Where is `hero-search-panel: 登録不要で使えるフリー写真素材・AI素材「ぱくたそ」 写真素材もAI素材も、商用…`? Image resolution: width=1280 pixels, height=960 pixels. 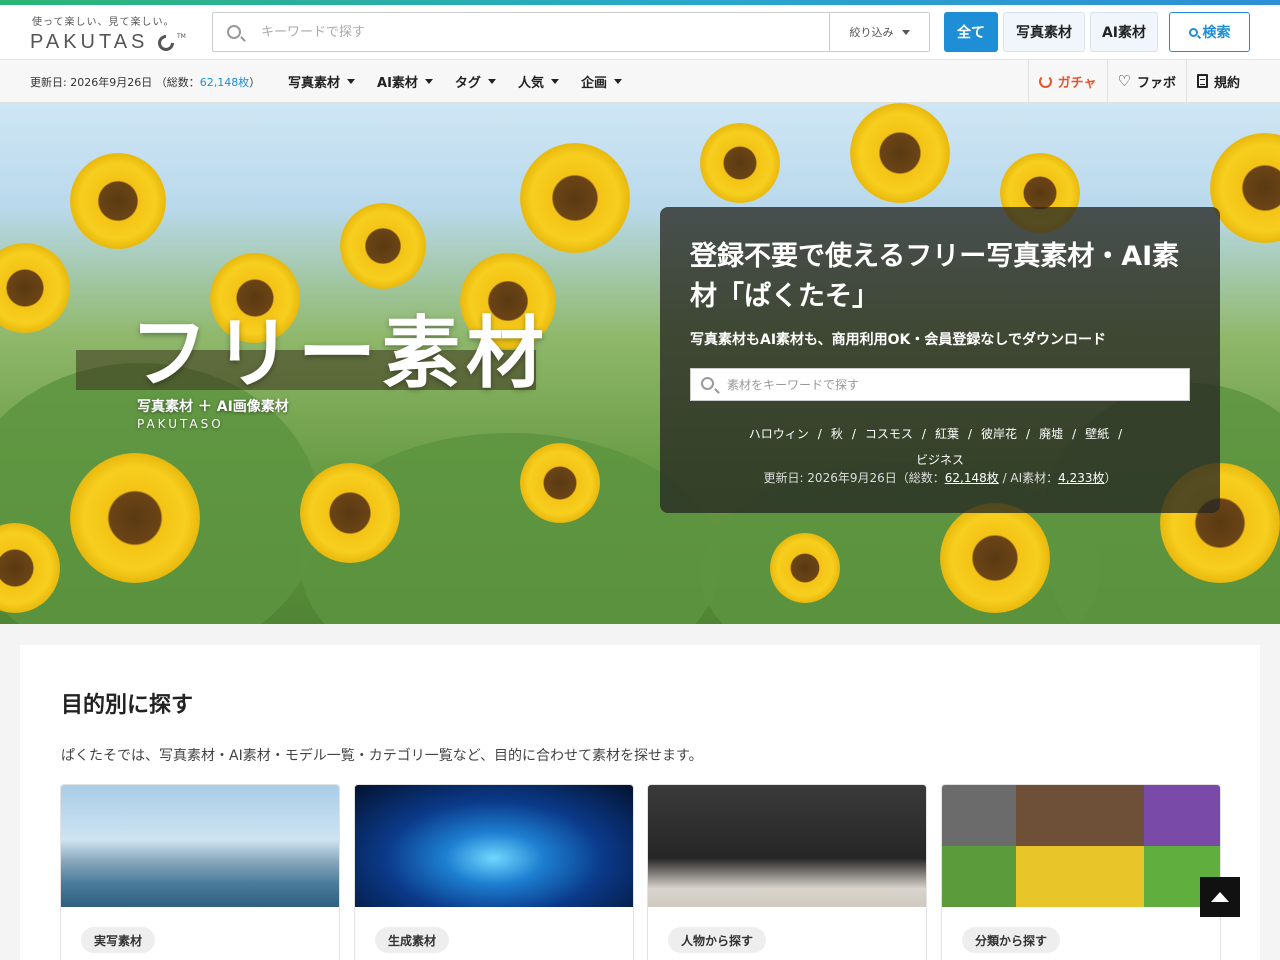 hero-search-panel: 登録不要で使えるフリー写真素材・AI素材「ぱくたそ」 写真素材もAI素材も、商用… is located at coordinates (940, 360).